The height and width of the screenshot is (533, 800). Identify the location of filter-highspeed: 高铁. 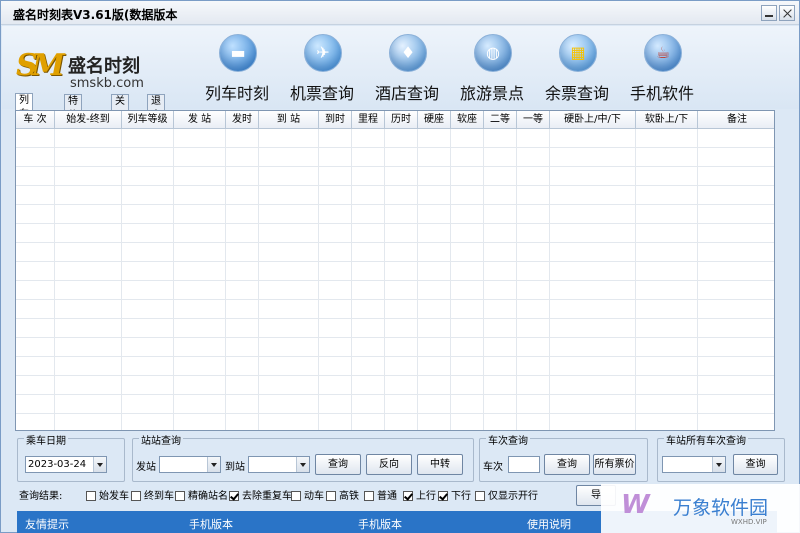
(342, 497).